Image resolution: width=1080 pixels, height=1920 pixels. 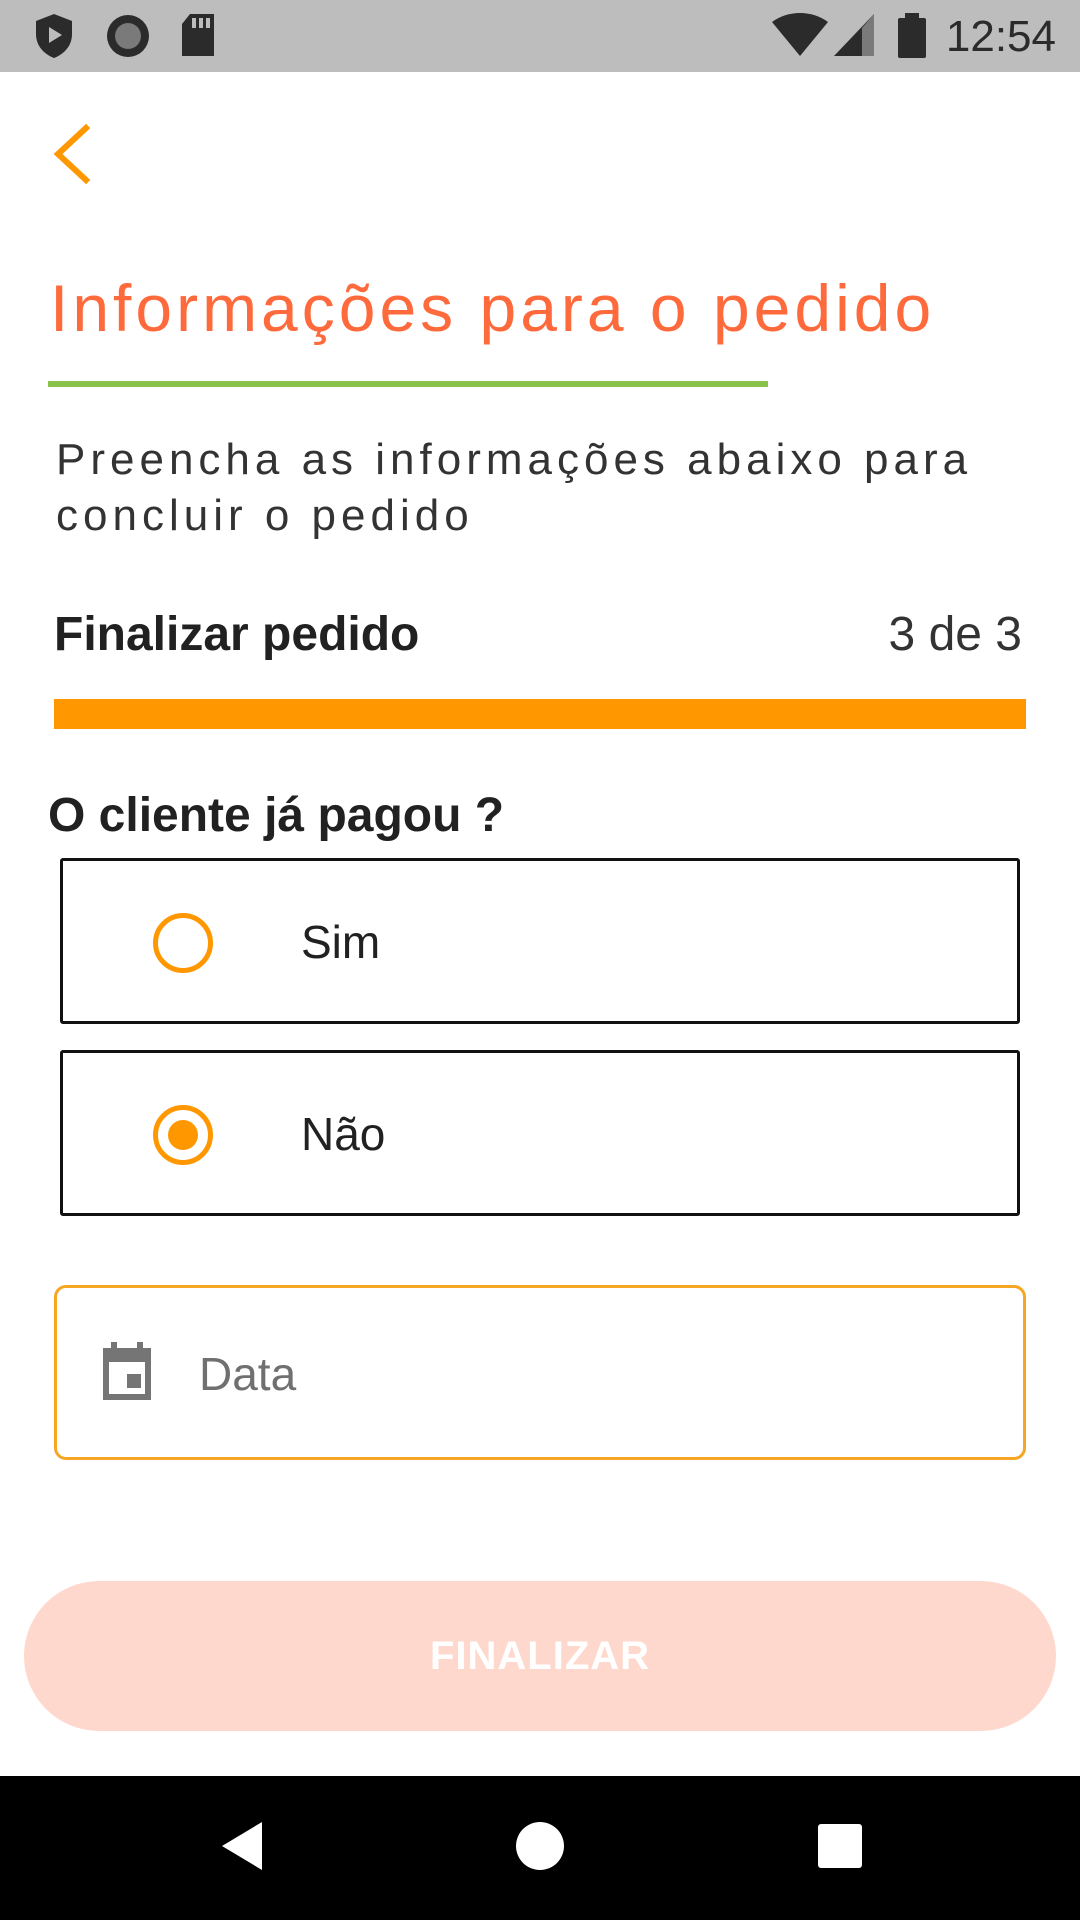 I want to click on step-count: 3 de 3, so click(x=955, y=634).